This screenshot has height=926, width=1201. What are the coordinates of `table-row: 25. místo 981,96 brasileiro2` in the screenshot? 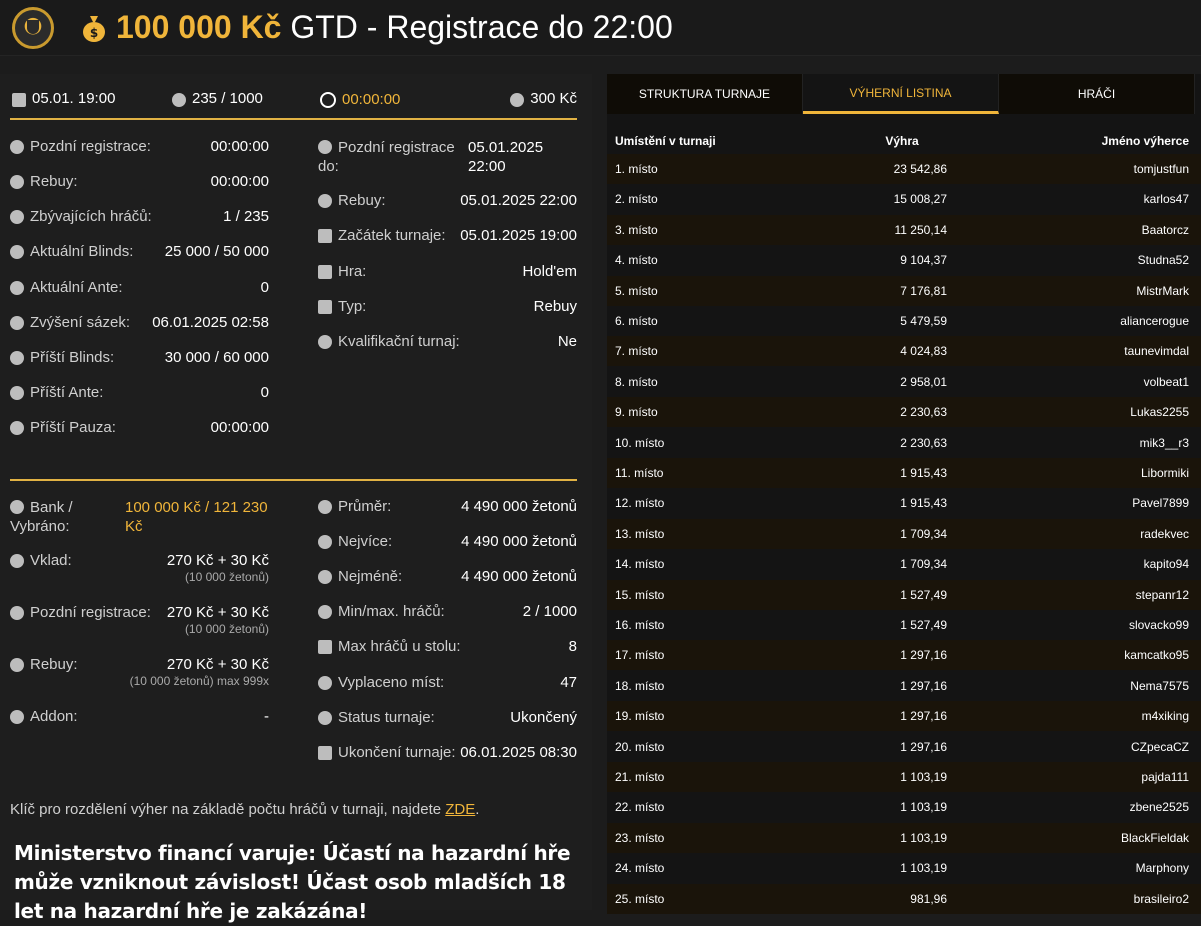 It's located at (904, 898).